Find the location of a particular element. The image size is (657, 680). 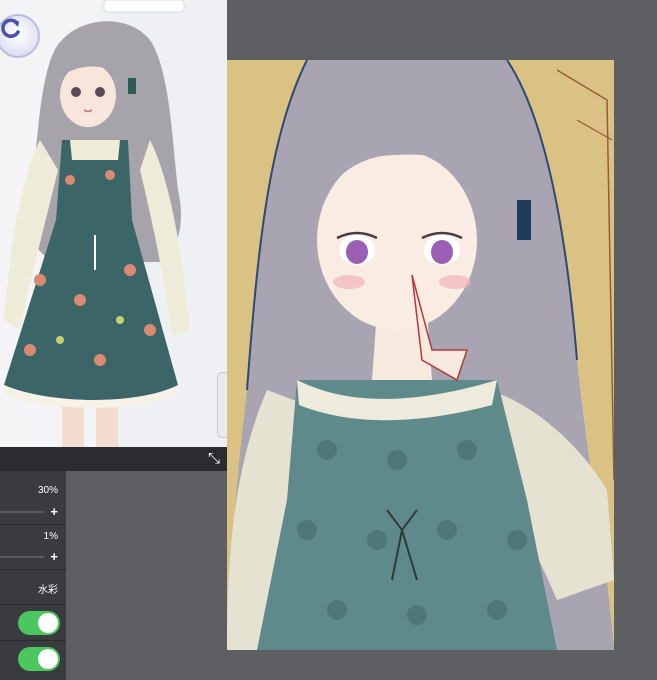

brush-type-row: 水彩 is located at coordinates (33, 587).